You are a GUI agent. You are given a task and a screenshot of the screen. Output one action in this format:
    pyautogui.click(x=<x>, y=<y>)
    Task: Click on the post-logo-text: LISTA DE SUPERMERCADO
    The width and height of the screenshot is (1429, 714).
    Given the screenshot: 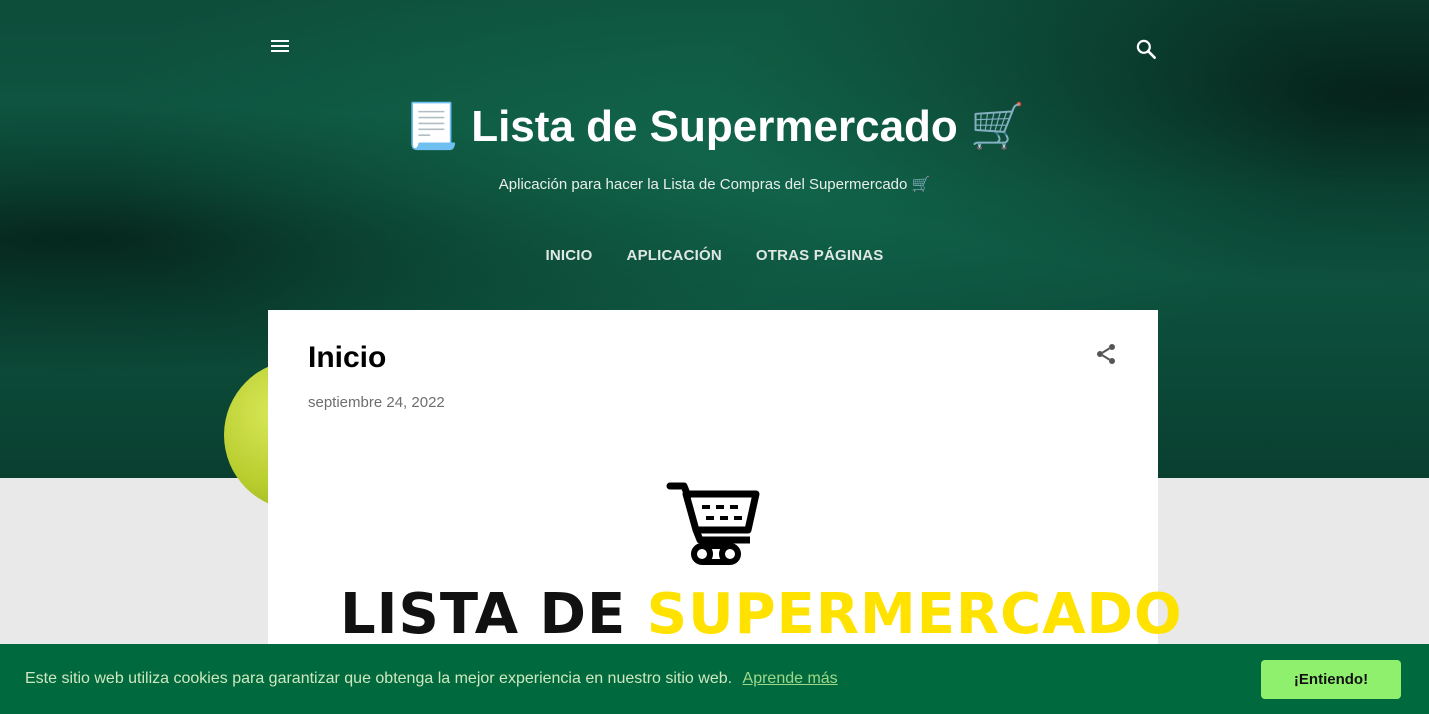 What is the action you would take?
    pyautogui.click(x=761, y=615)
    